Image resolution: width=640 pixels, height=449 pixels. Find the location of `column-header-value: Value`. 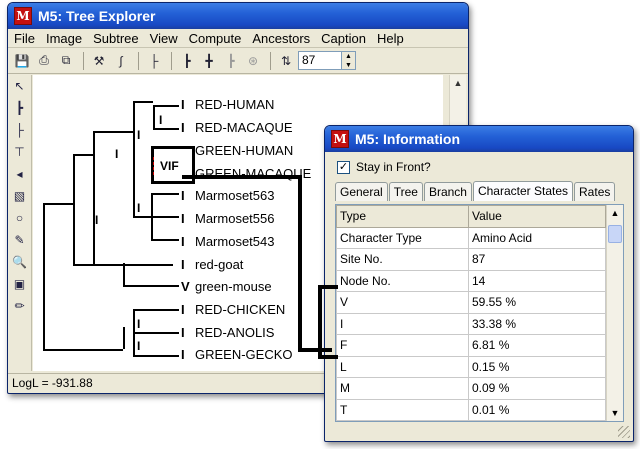

column-header-value: Value is located at coordinates (537, 216).